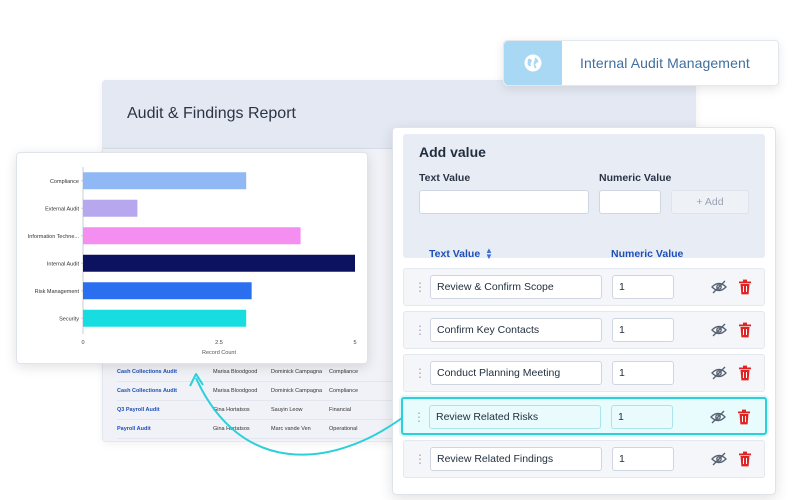 Image resolution: width=800 pixels, height=500 pixels. I want to click on category-label: Risk Management, so click(57, 292).